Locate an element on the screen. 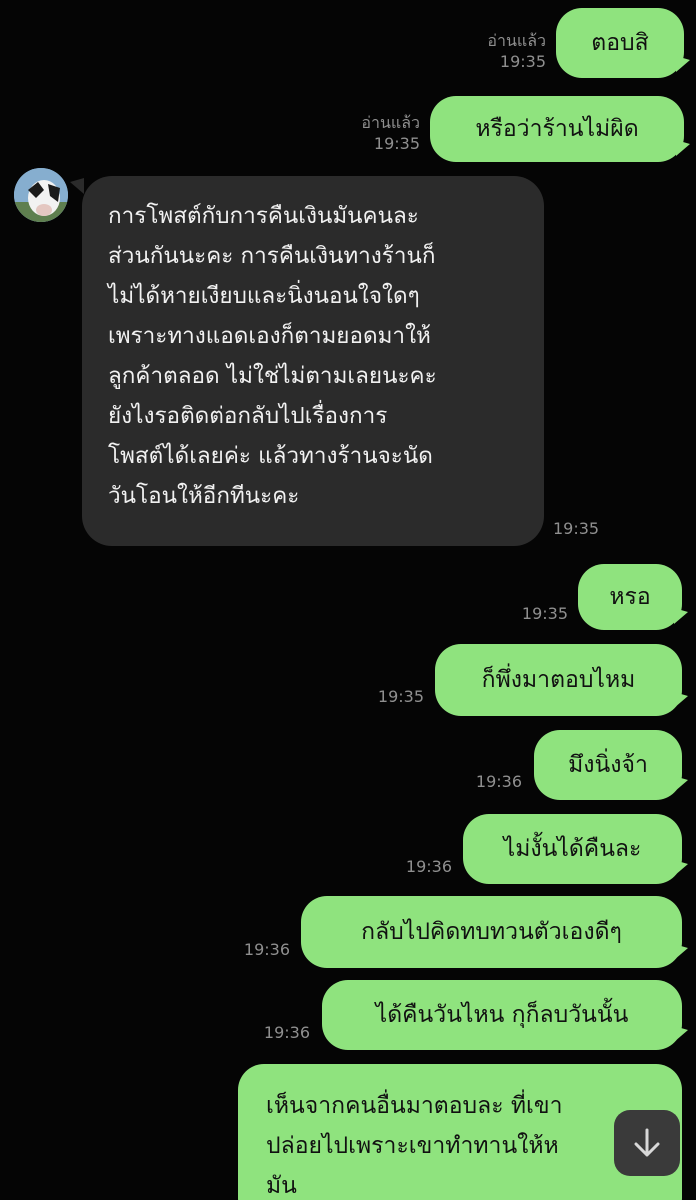 This screenshot has height=1200, width=696. cow-avatar-icon is located at coordinates (41, 195).